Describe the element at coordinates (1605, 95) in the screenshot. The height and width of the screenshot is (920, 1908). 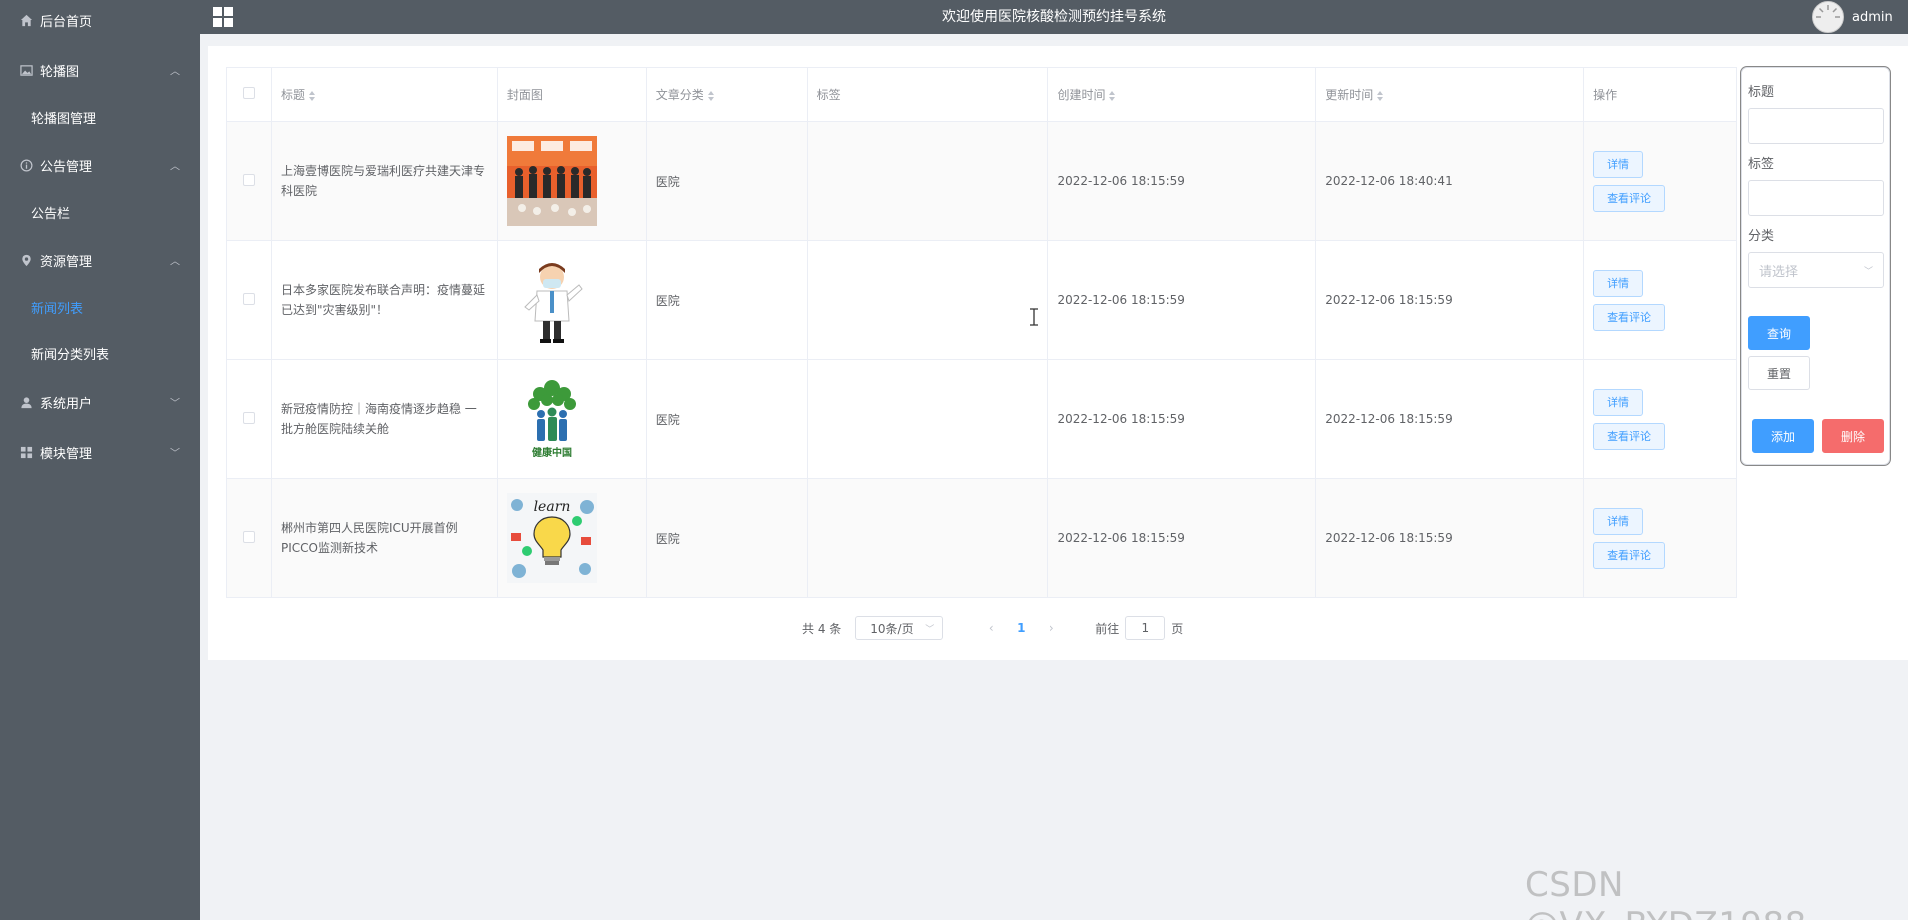
I see `column-label: 操作` at that location.